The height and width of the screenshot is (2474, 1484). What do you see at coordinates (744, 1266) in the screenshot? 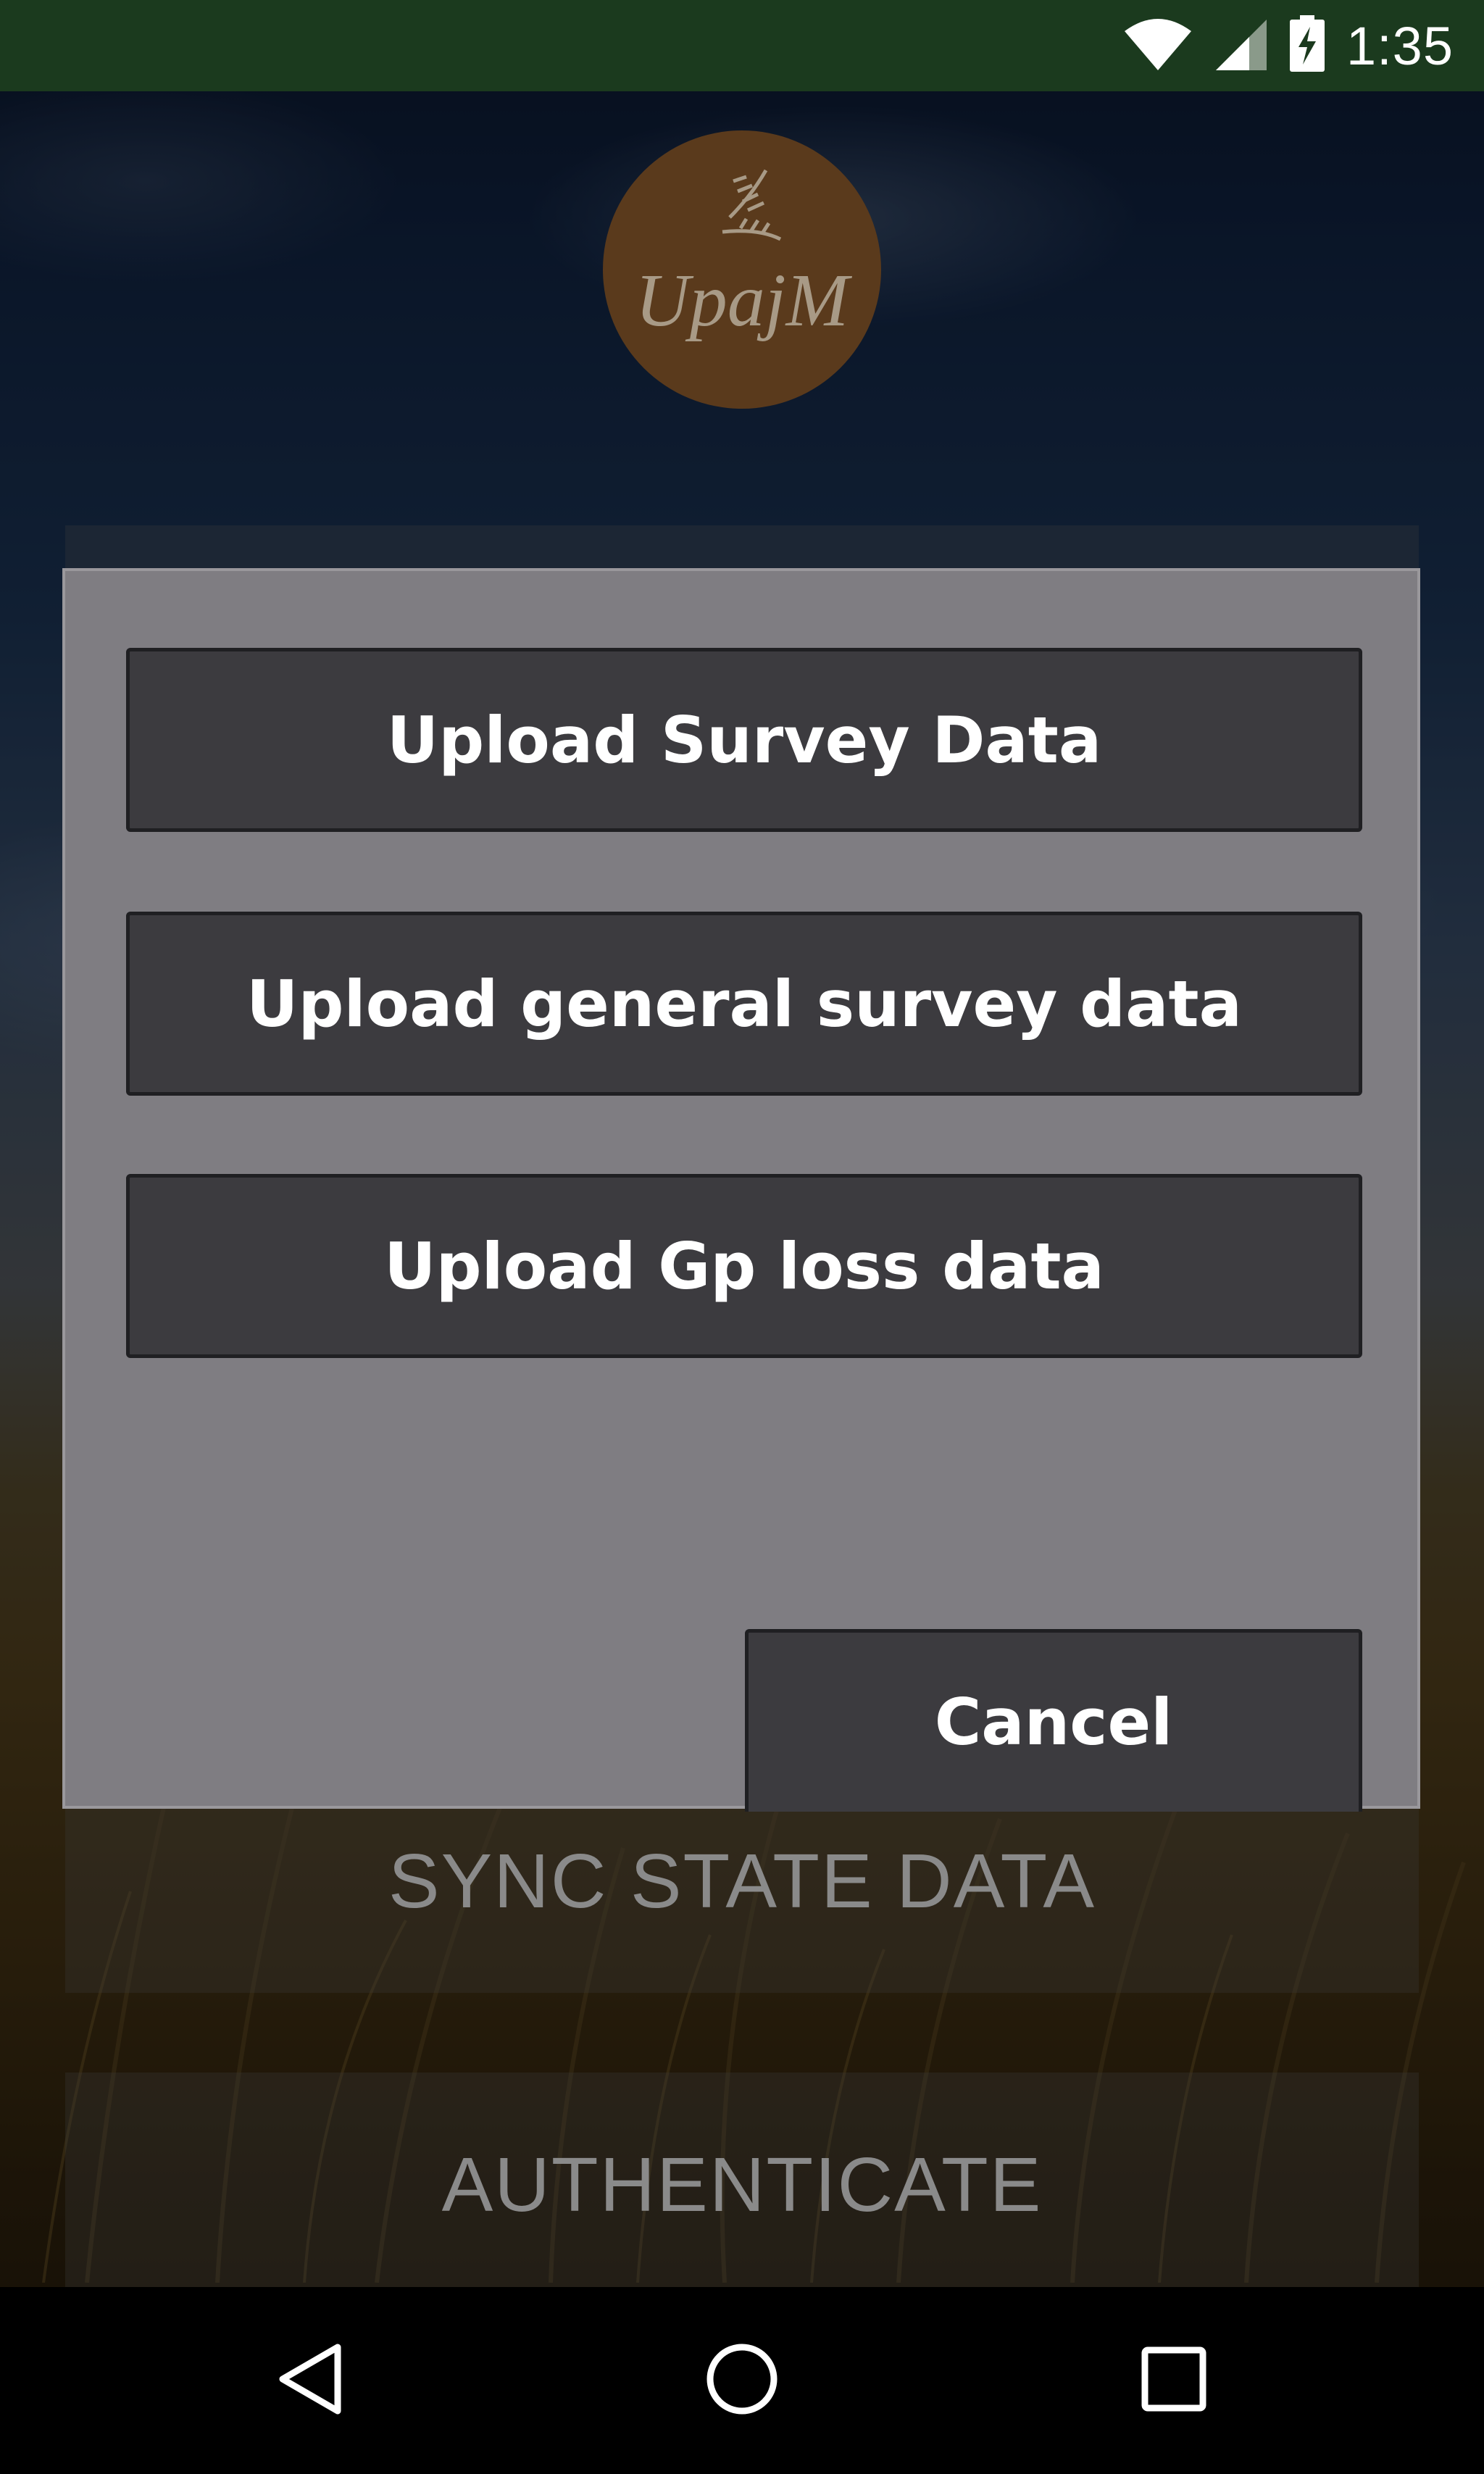
I see `upload-gp-loss-data-button: Upload Gp loss data` at bounding box center [744, 1266].